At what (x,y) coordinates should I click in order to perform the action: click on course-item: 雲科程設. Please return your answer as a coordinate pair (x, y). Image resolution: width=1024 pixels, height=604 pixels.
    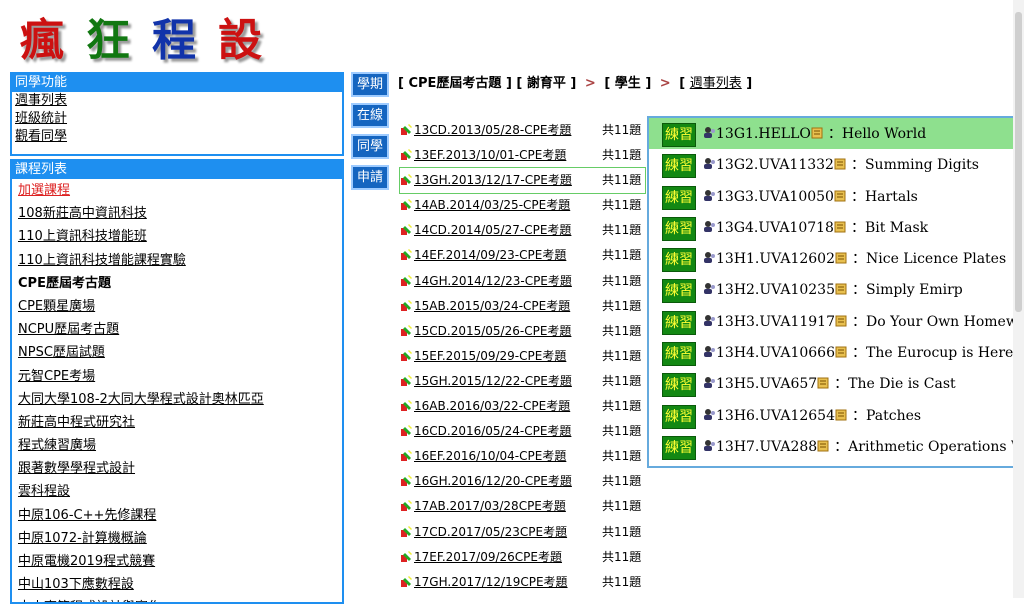
    Looking at the image, I should click on (177, 491).